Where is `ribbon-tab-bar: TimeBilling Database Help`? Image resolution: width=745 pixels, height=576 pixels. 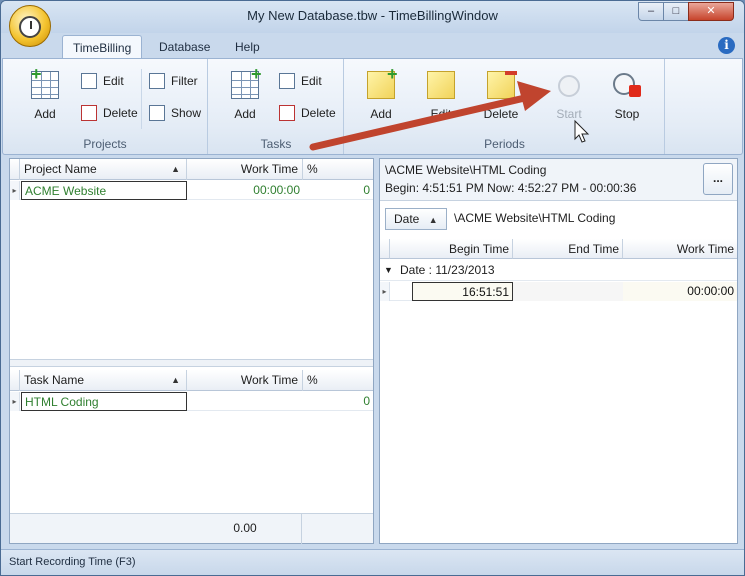 ribbon-tab-bar: TimeBilling Database Help is located at coordinates (372, 46).